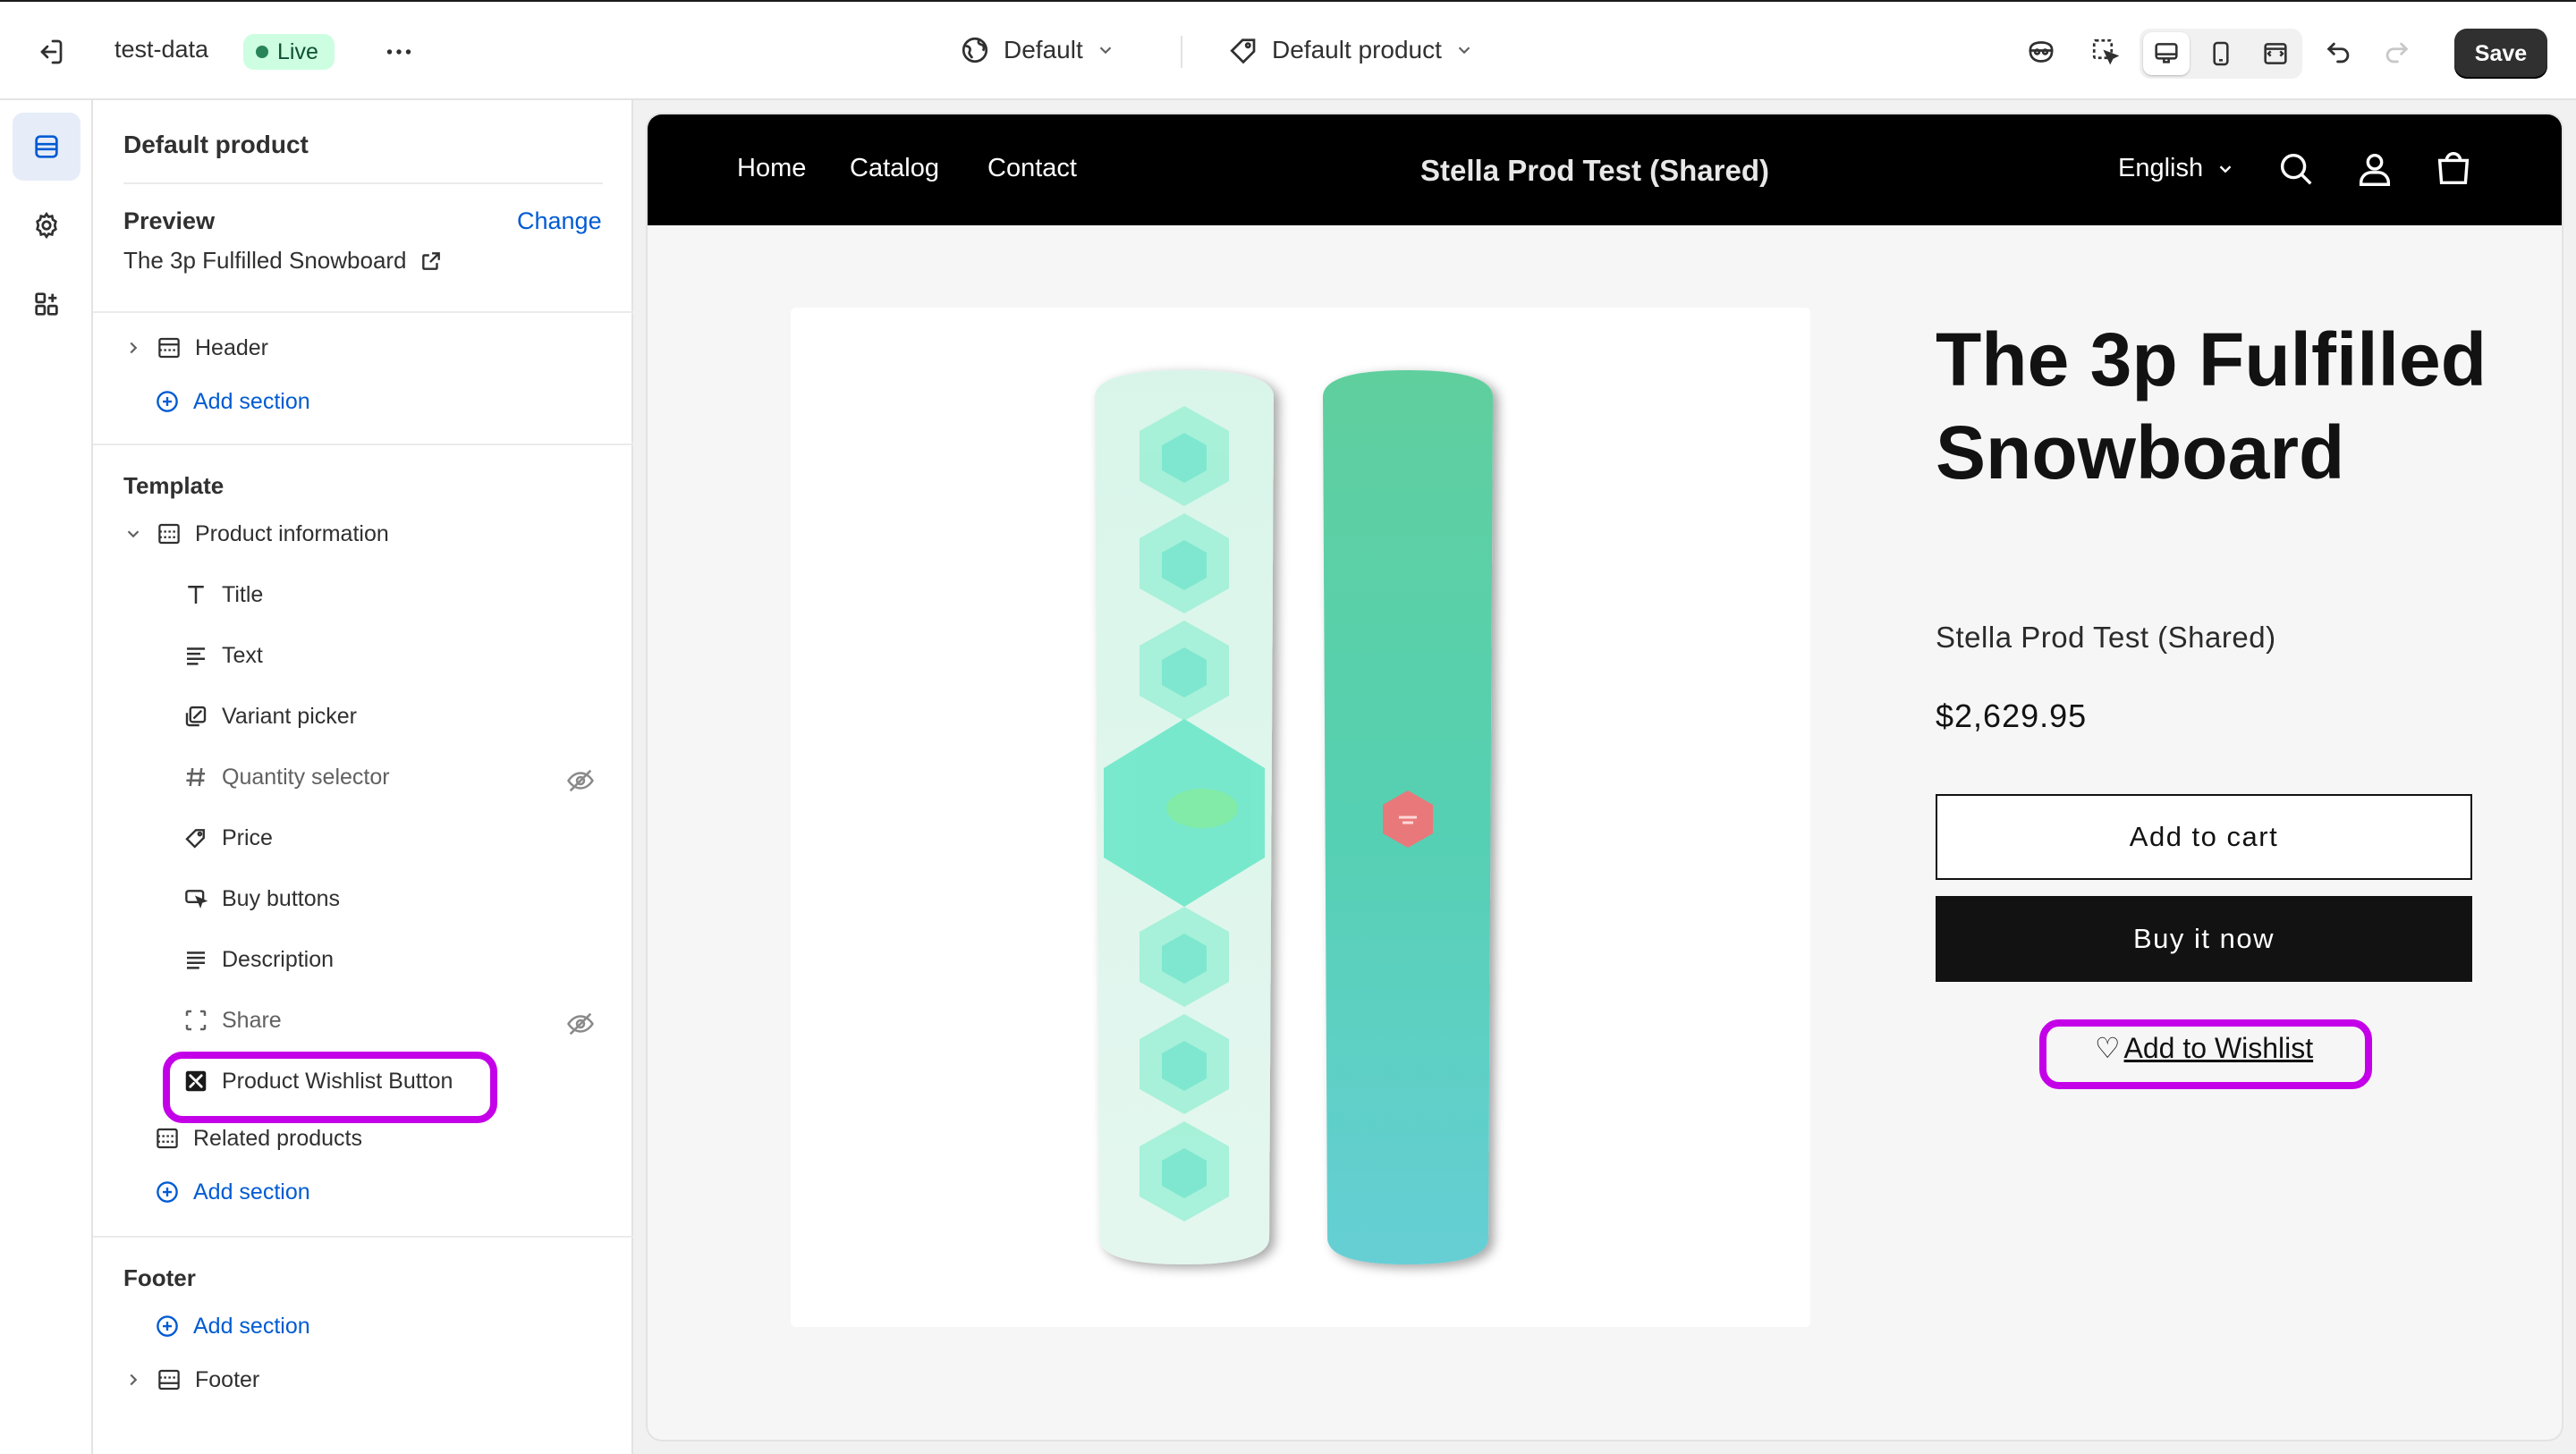 Image resolution: width=2576 pixels, height=1454 pixels. What do you see at coordinates (289, 52) in the screenshot?
I see `status-badge: Live` at bounding box center [289, 52].